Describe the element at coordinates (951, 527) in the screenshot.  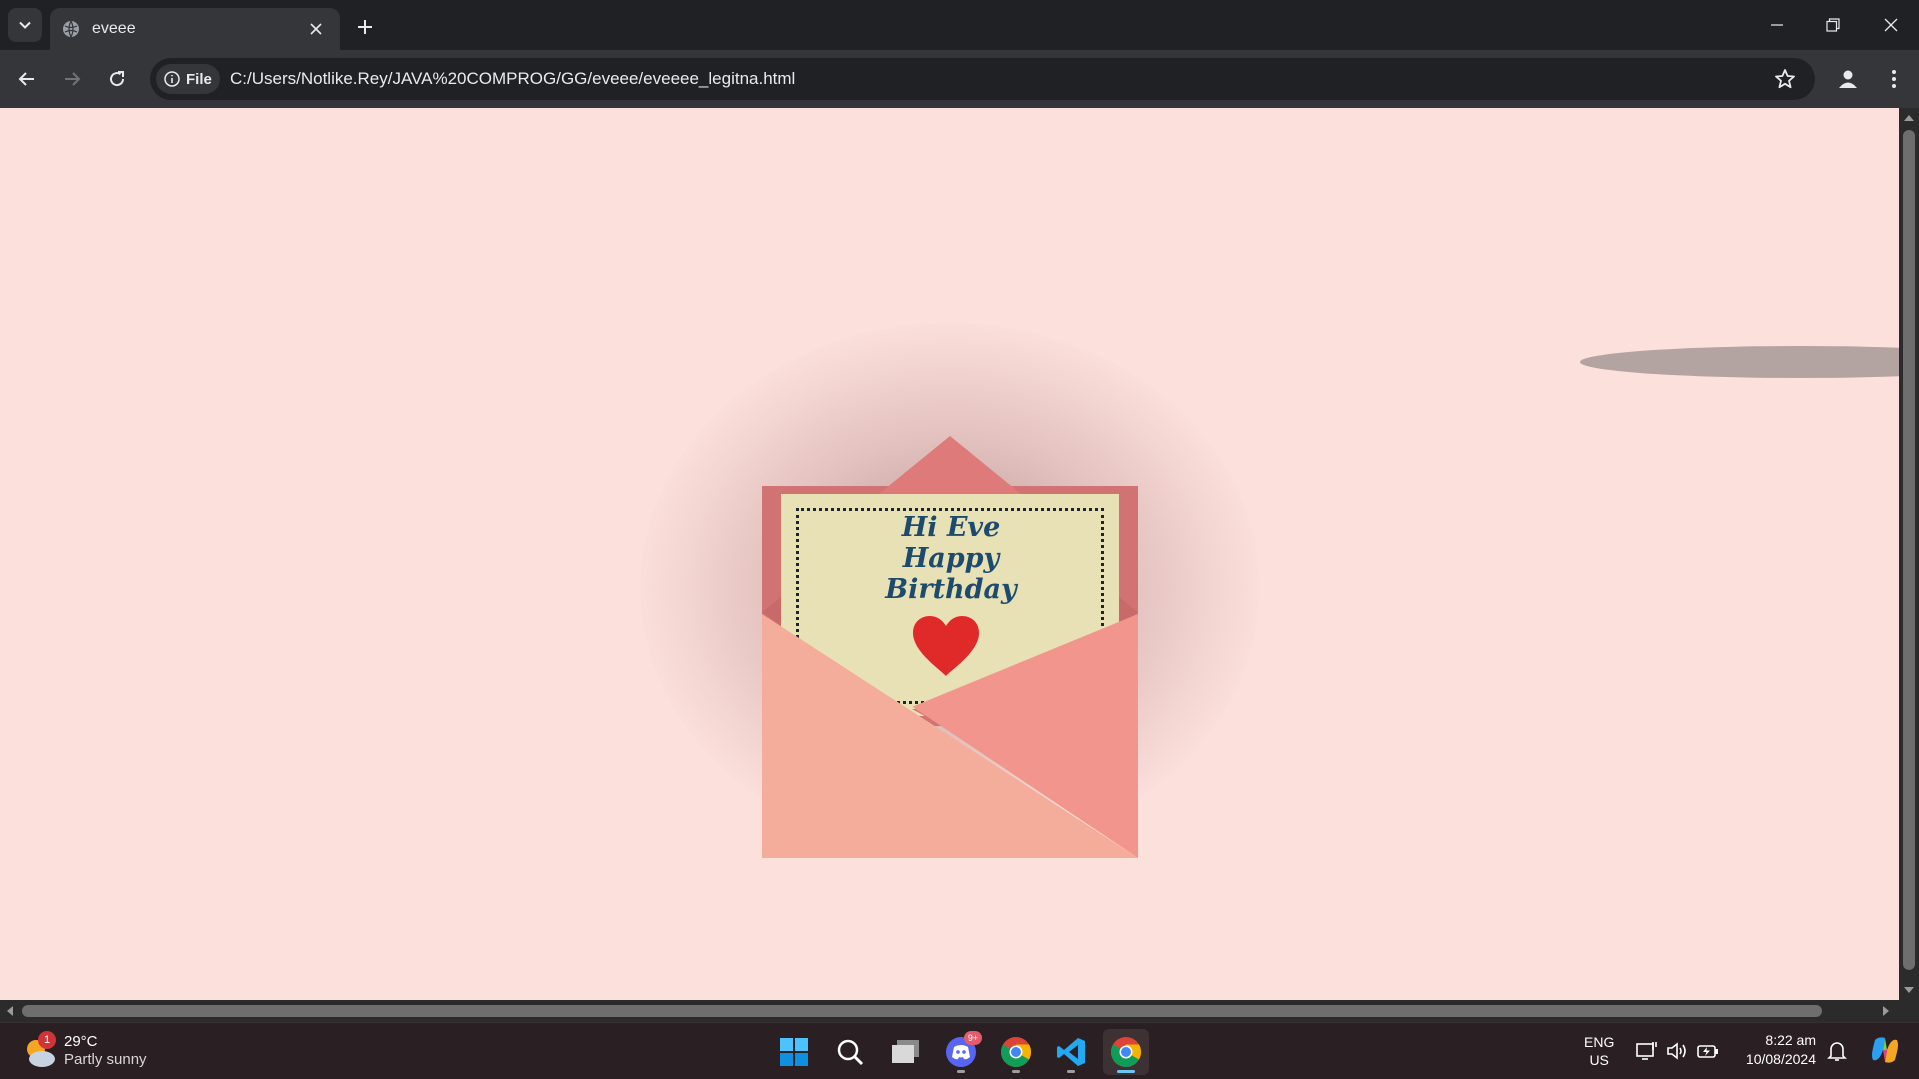
I see `card-line-1: Hi Eve` at that location.